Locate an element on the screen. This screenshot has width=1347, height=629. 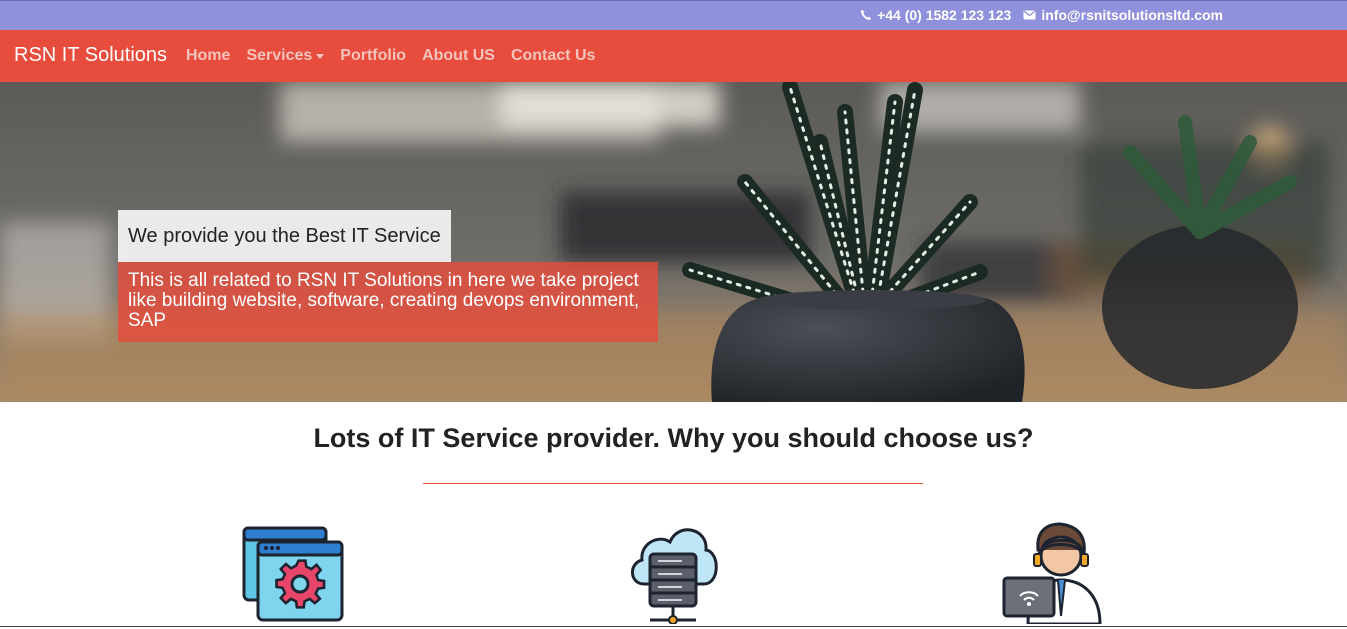
nav-item-services: Services is located at coordinates (285, 56).